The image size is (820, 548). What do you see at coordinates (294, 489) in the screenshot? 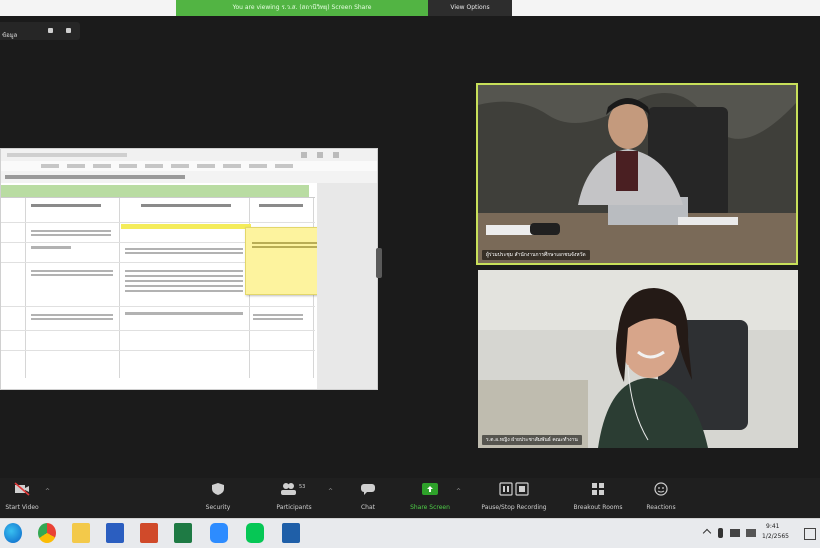
I see `participants-icon: 53` at bounding box center [294, 489].